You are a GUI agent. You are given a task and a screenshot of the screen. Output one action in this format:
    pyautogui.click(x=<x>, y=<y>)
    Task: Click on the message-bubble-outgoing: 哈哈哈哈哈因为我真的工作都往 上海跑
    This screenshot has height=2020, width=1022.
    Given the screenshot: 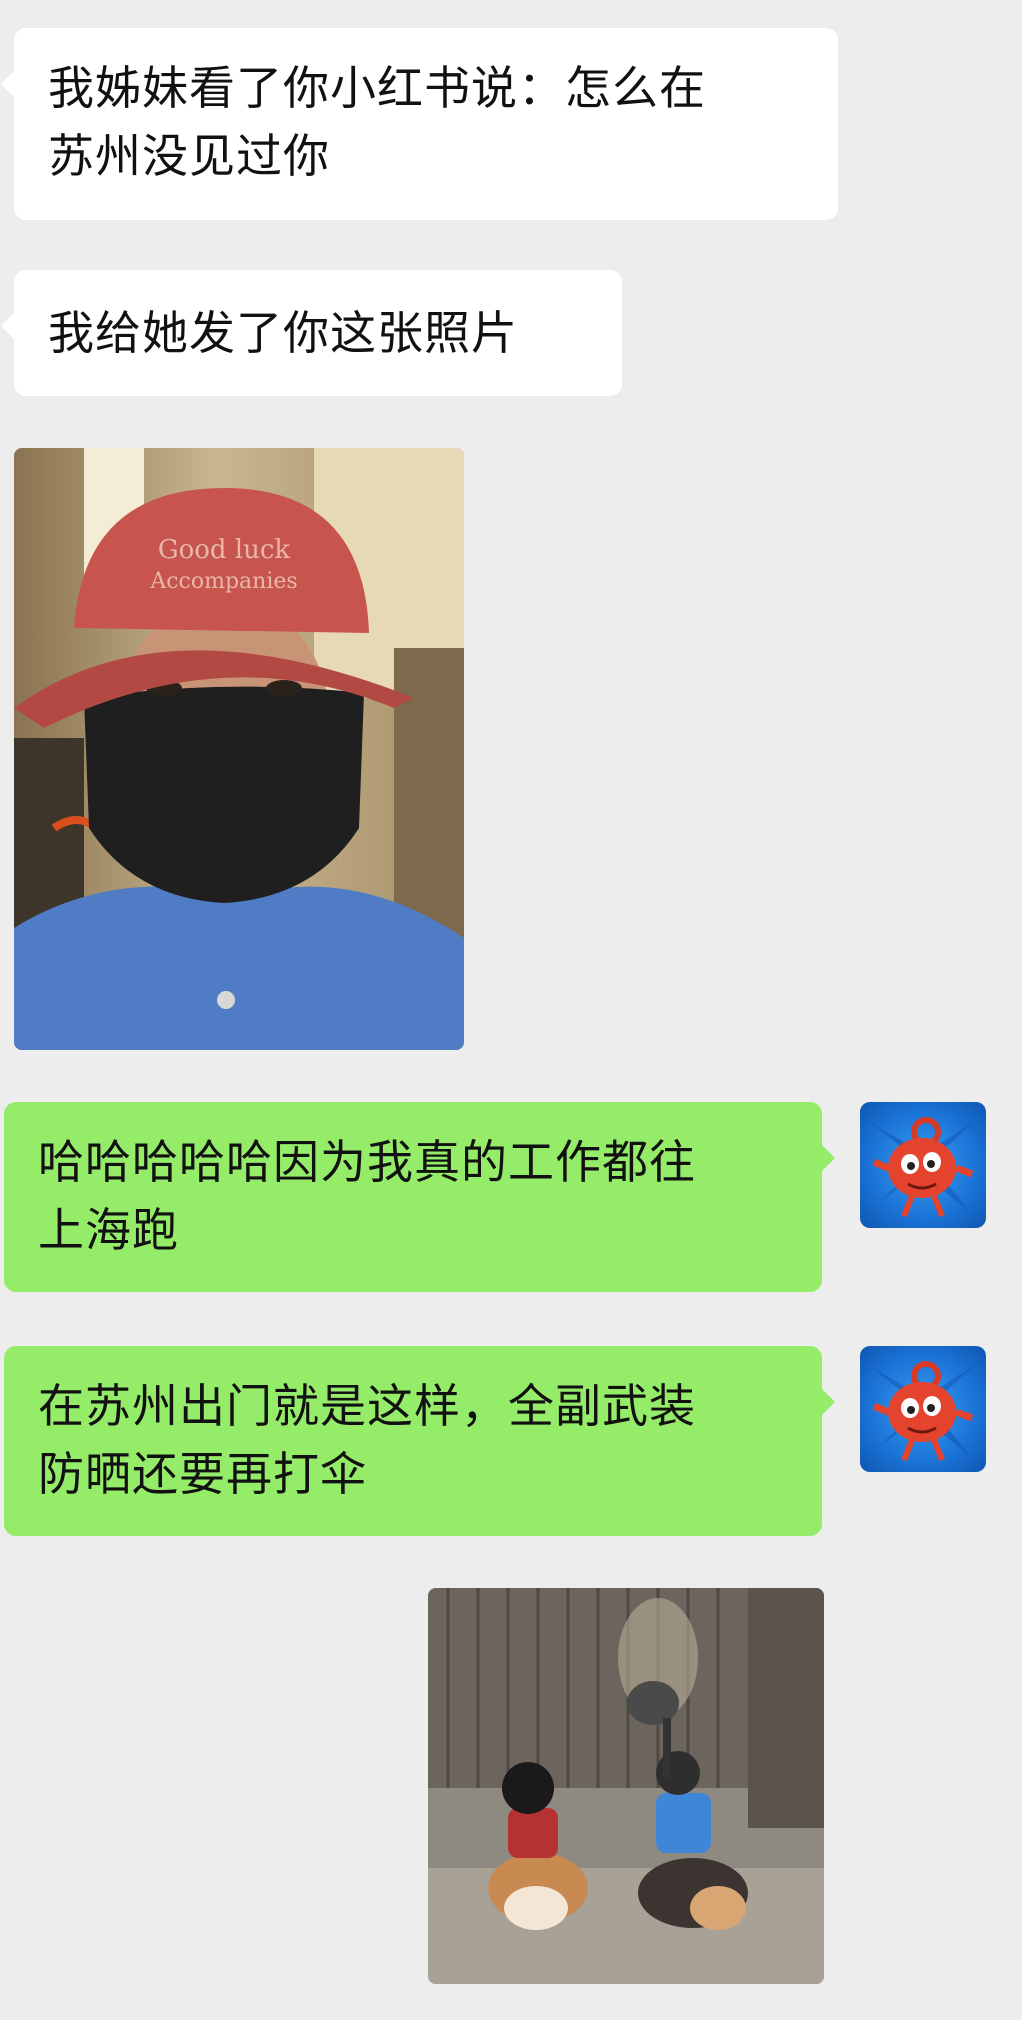 What is the action you would take?
    pyautogui.click(x=419, y=1197)
    